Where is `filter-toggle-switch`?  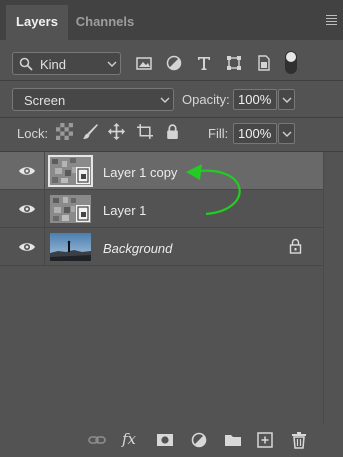 filter-toggle-switch is located at coordinates (291, 62).